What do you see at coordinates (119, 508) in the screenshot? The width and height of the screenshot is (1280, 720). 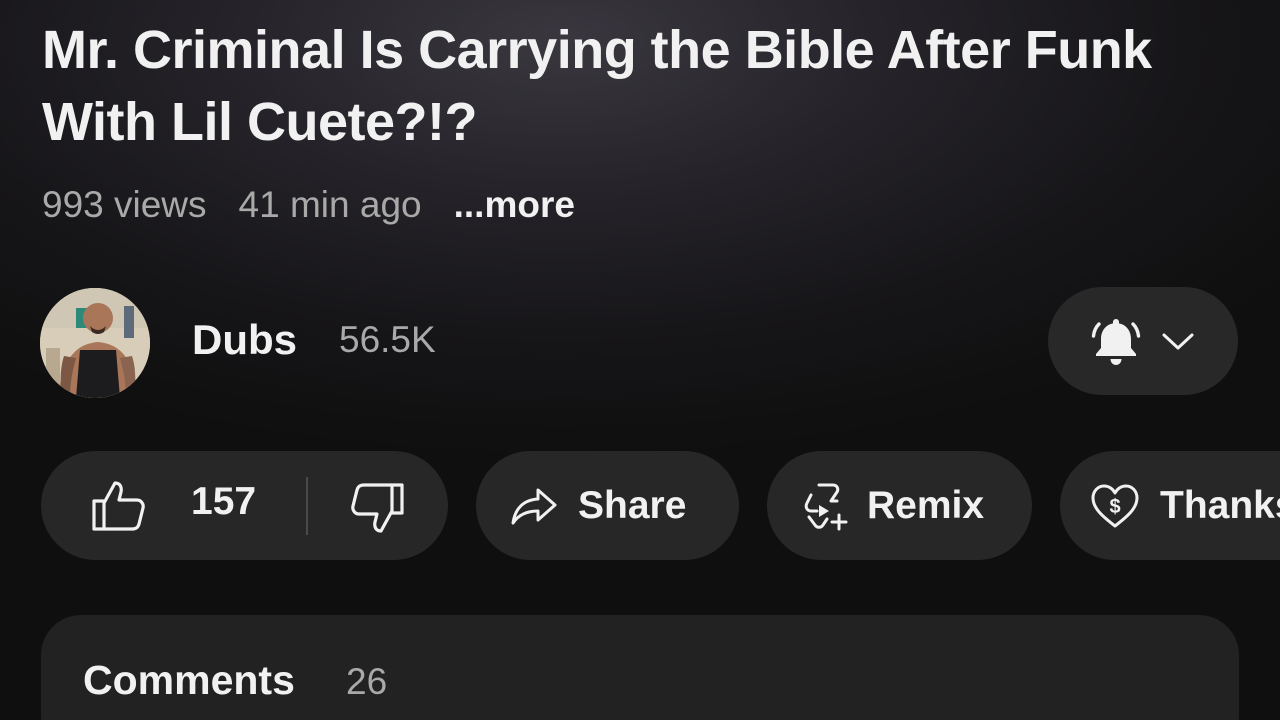 I see `thumbs-up-icon` at bounding box center [119, 508].